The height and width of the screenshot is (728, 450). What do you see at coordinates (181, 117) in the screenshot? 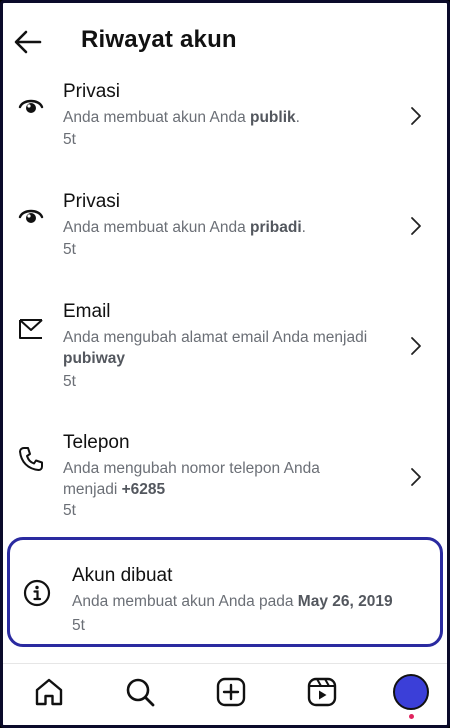
I see `item-description: Anda membuat akun Anda publik.` at bounding box center [181, 117].